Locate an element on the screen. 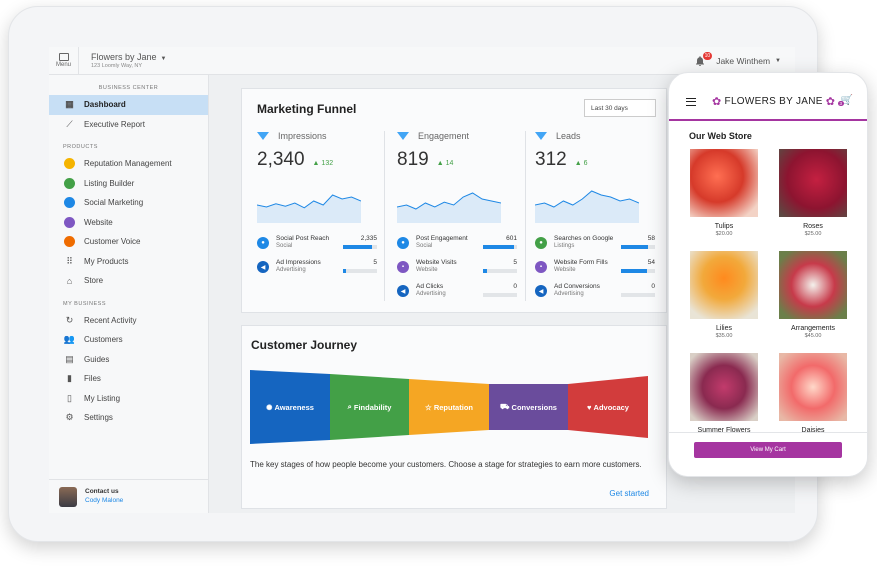 Image resolution: width=877 pixels, height=578 pixels. leads-sparkline is located at coordinates (587, 206).